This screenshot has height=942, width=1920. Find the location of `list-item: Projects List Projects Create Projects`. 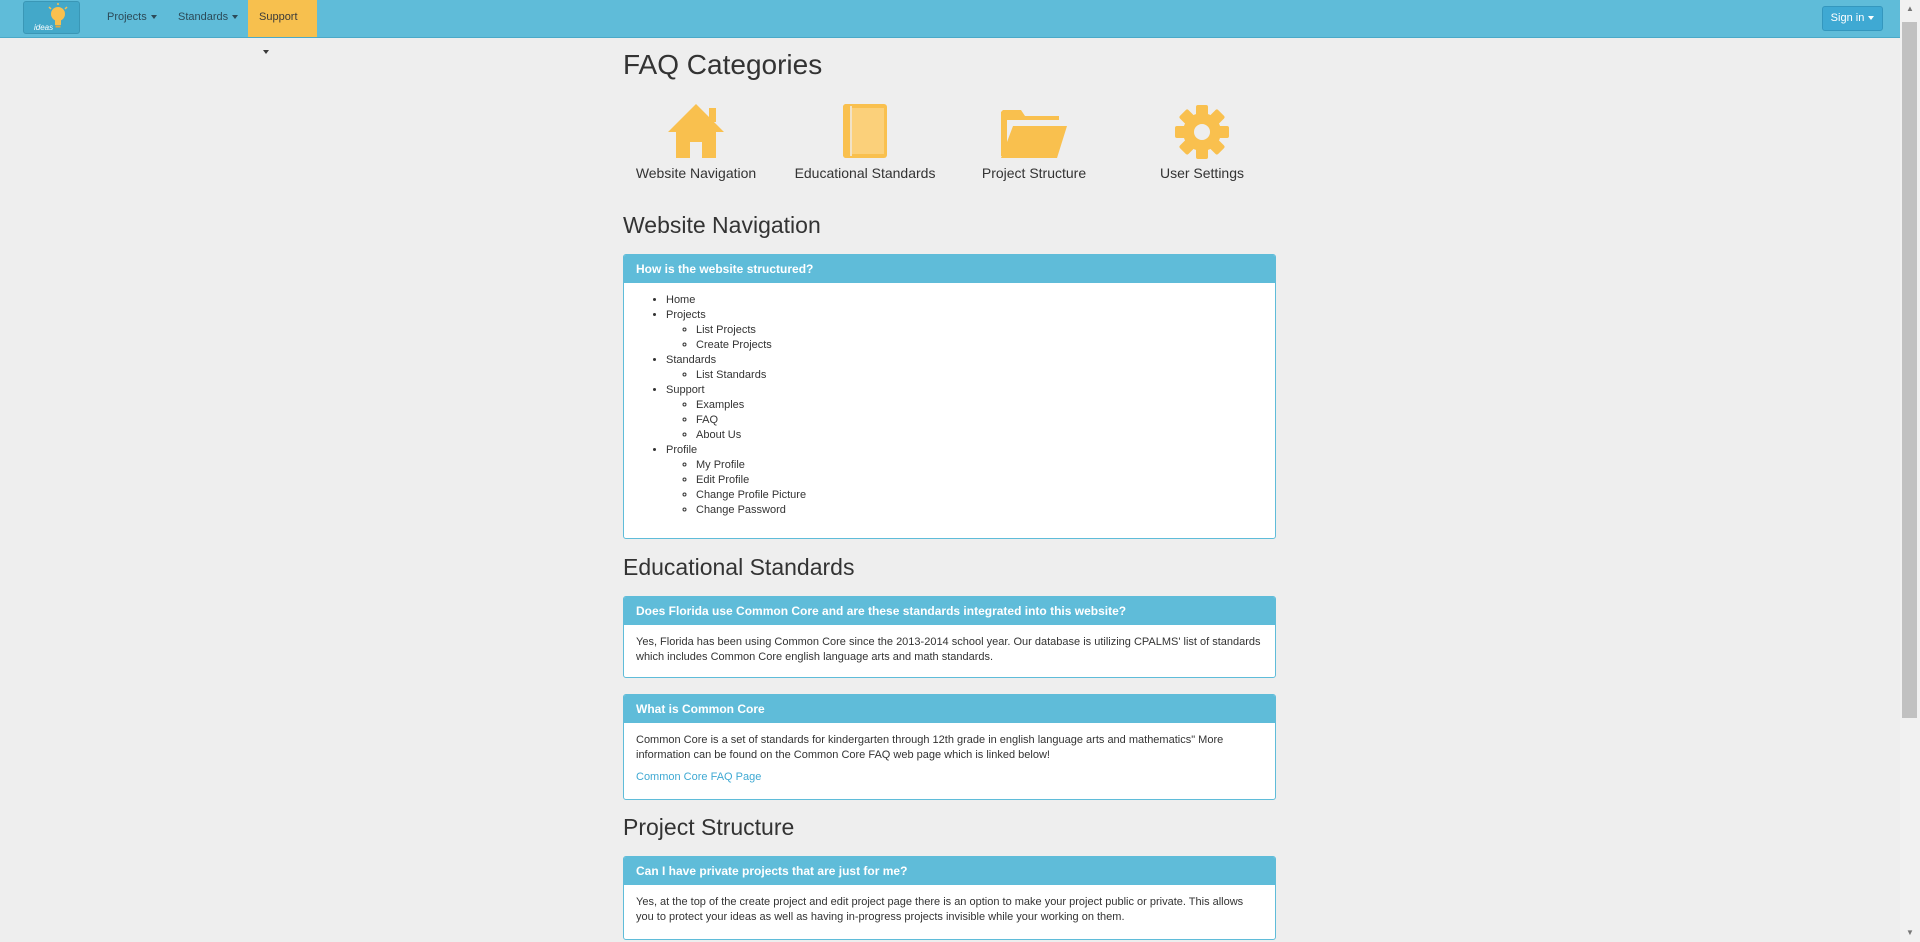

list-item: Projects List Projects Create Projects is located at coordinates (964, 330).